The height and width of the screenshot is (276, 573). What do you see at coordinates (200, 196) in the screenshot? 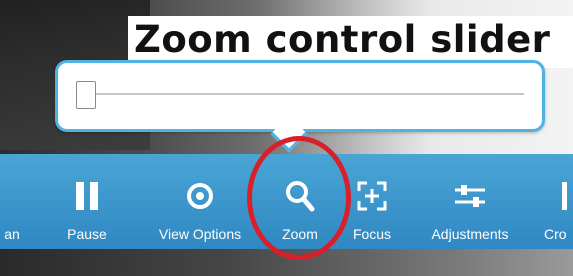
I see `eye-icon` at bounding box center [200, 196].